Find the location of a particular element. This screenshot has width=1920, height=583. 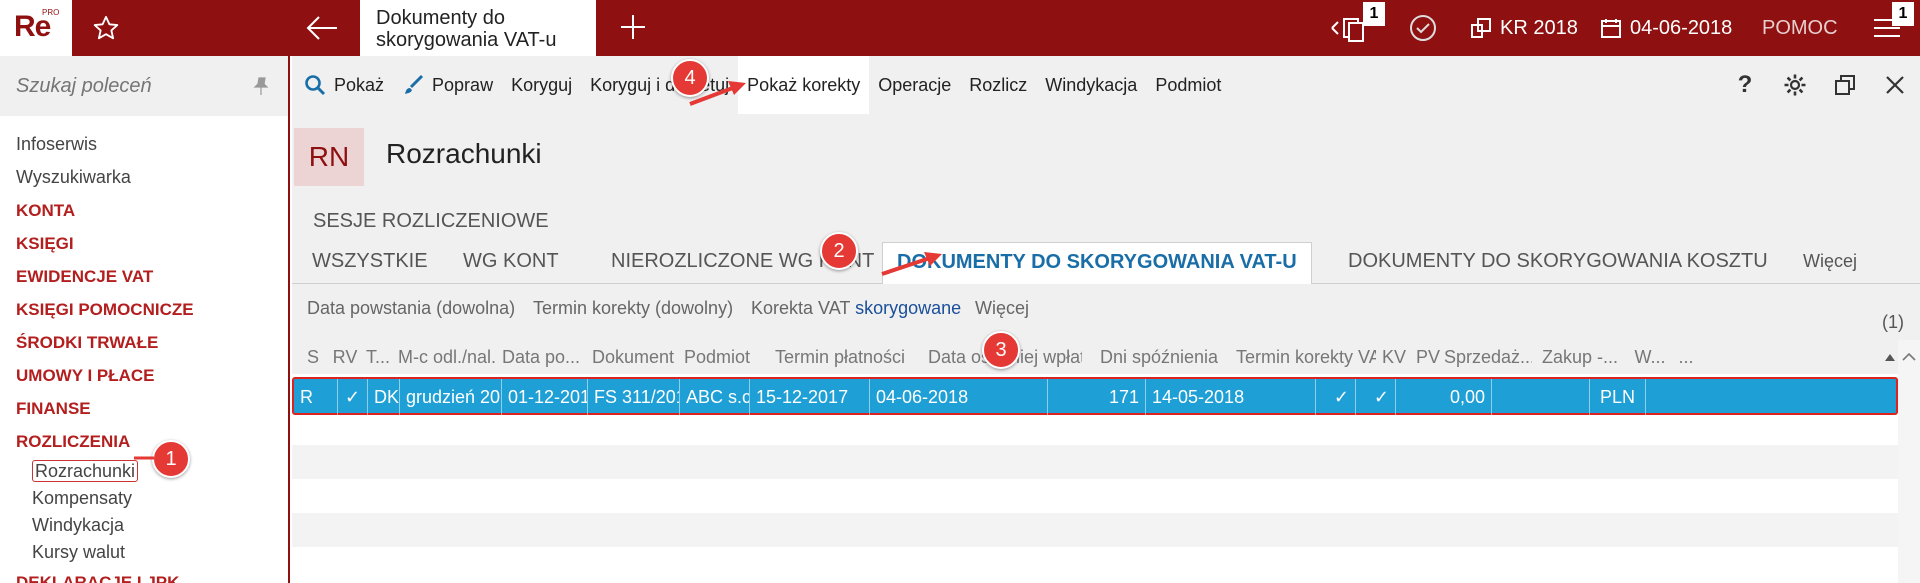

gear-icon is located at coordinates (1795, 85).